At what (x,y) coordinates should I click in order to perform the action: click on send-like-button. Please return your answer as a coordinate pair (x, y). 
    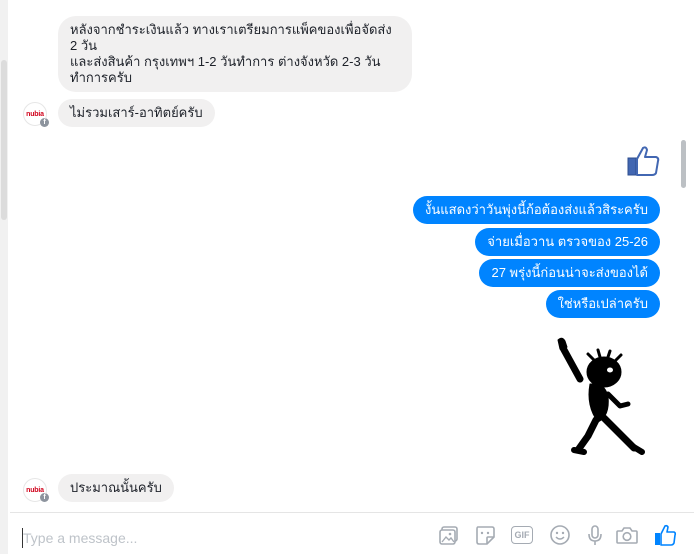
    Looking at the image, I should click on (665, 535).